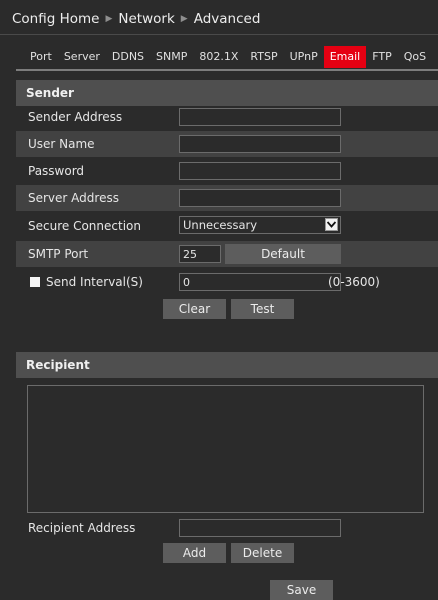 The image size is (438, 600). I want to click on sender-section-header: Sender, so click(227, 93).